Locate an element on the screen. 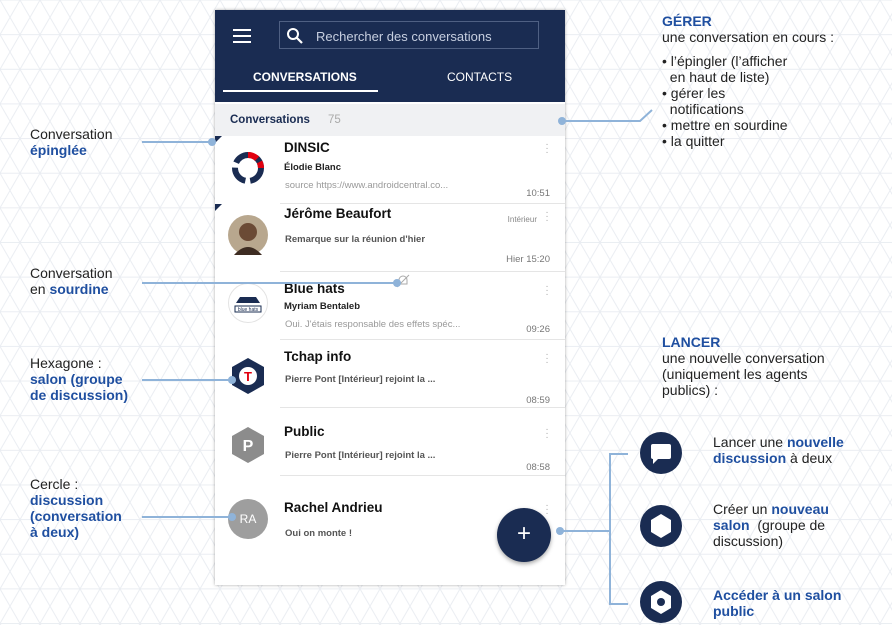 This screenshot has width=892, height=625. conversation-name: Blue hats is located at coordinates (314, 288).